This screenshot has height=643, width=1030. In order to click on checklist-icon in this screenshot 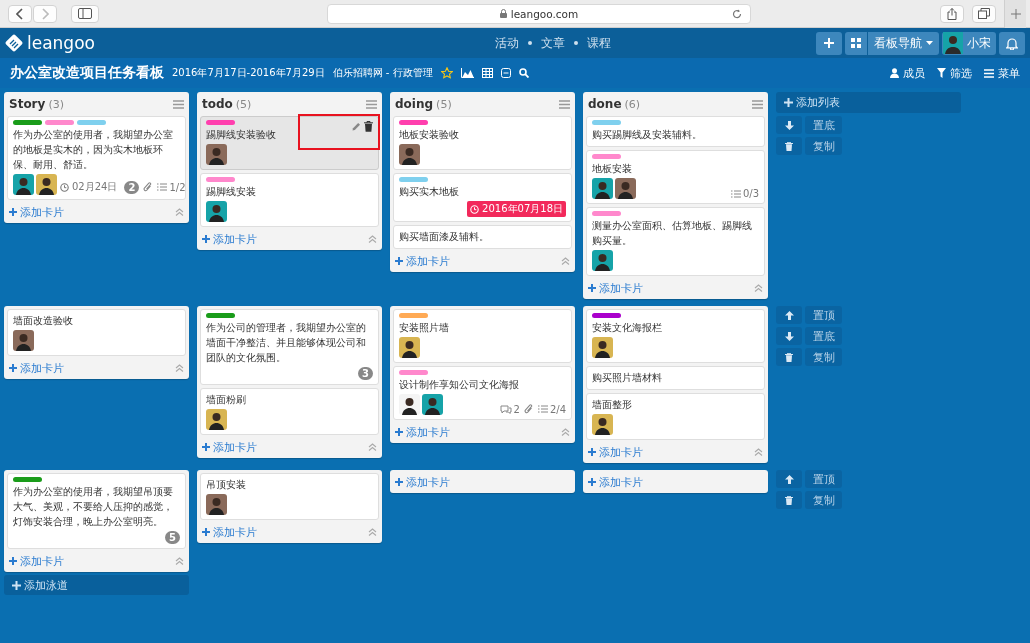, I will do `click(542, 409)`.